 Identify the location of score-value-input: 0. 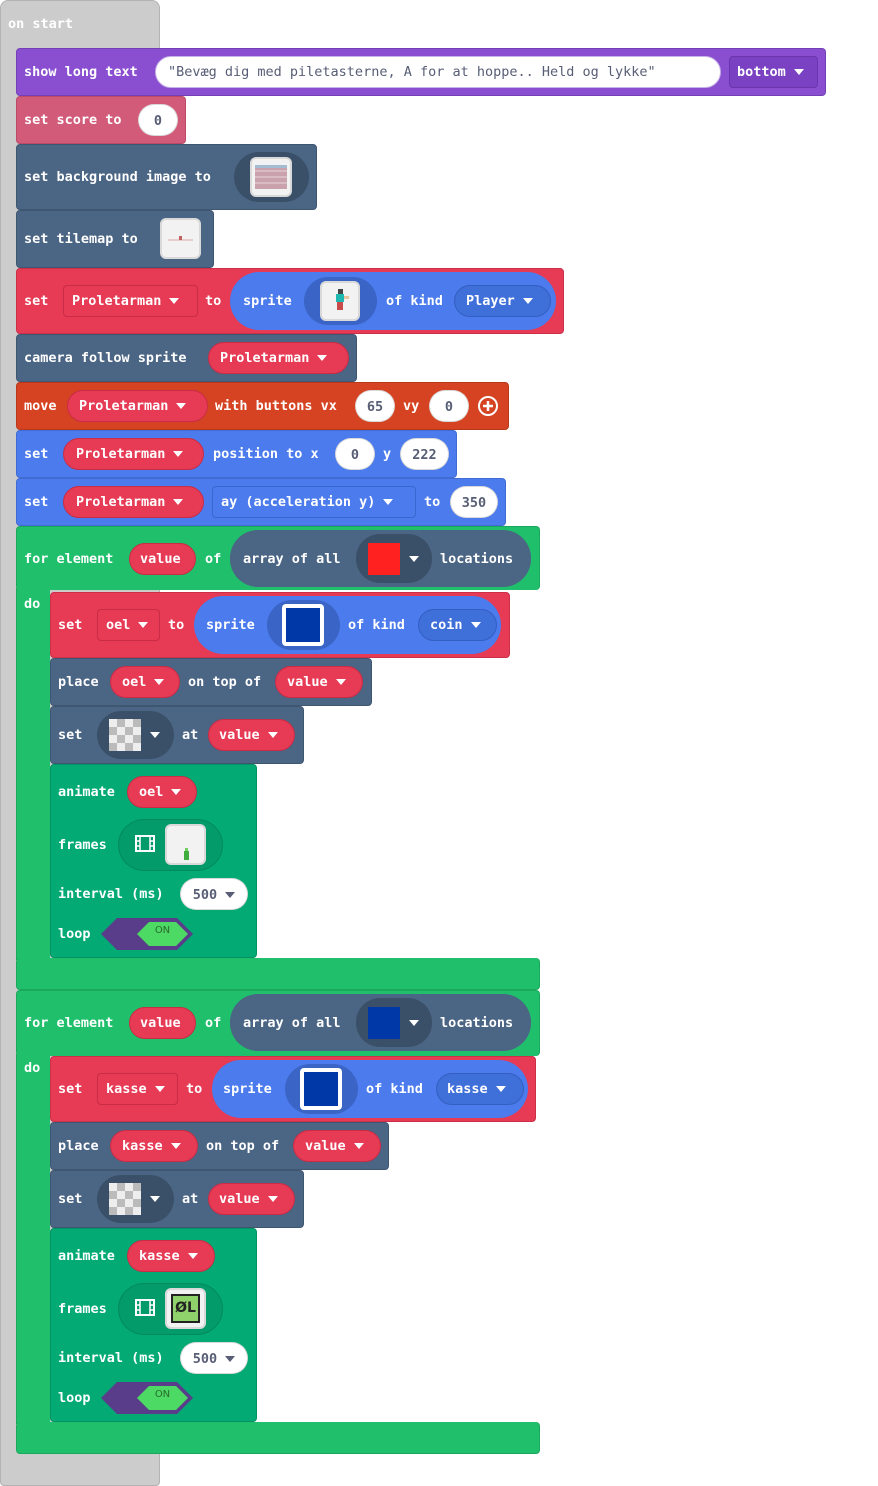
(158, 120).